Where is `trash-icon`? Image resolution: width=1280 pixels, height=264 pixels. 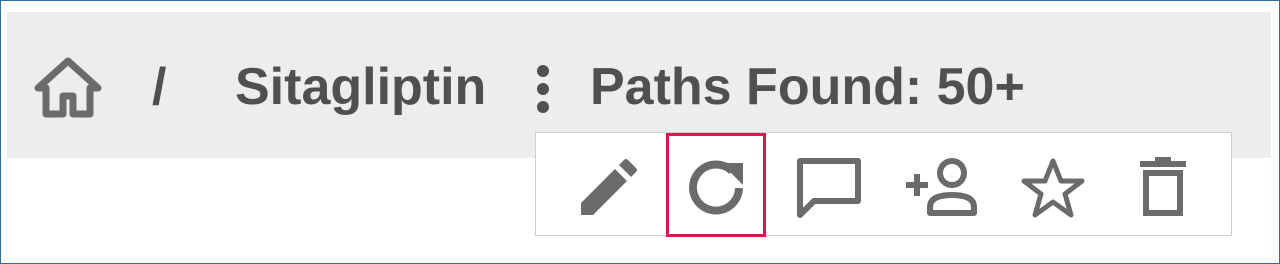 trash-icon is located at coordinates (1163, 186).